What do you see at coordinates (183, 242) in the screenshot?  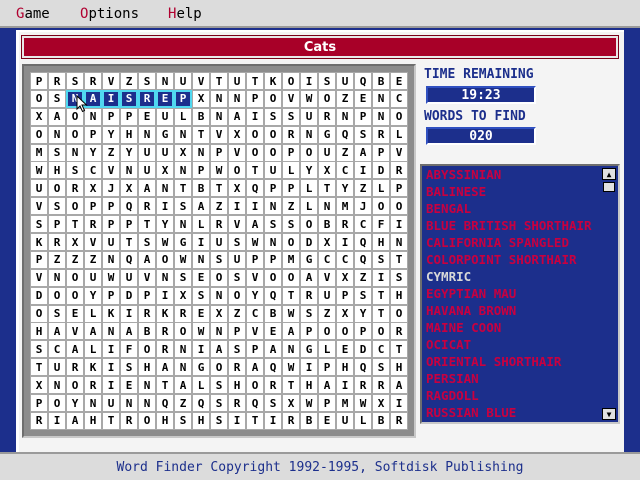 I see `grid-cell: G` at bounding box center [183, 242].